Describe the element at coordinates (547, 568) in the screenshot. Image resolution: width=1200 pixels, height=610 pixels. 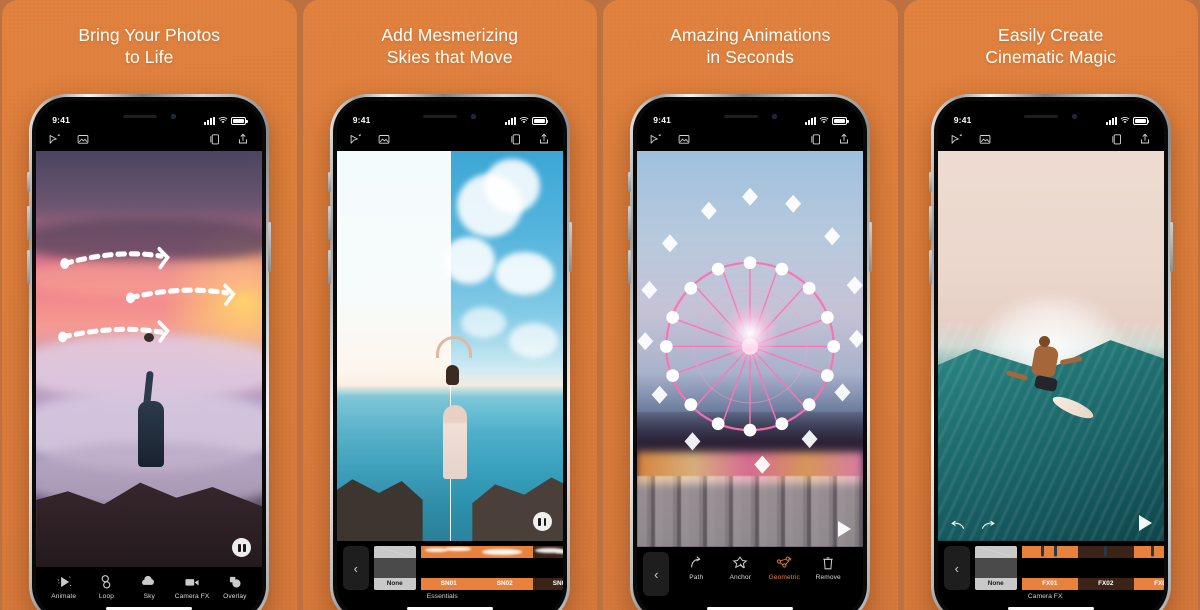
I see `preset-tile-selected: SN03` at that location.